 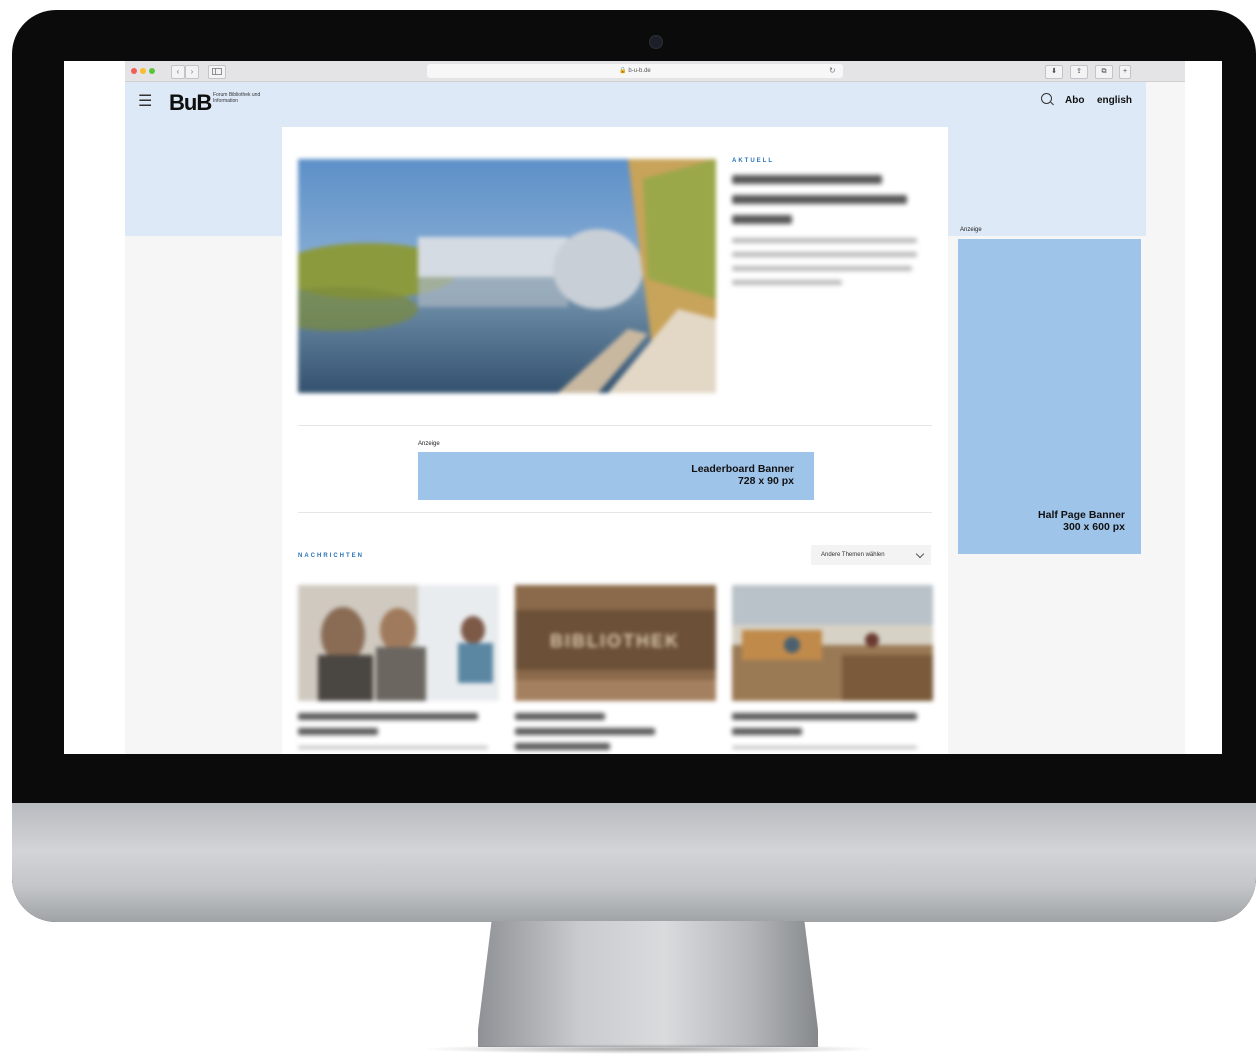 I want to click on new-tab-button: +, so click(x=1125, y=72).